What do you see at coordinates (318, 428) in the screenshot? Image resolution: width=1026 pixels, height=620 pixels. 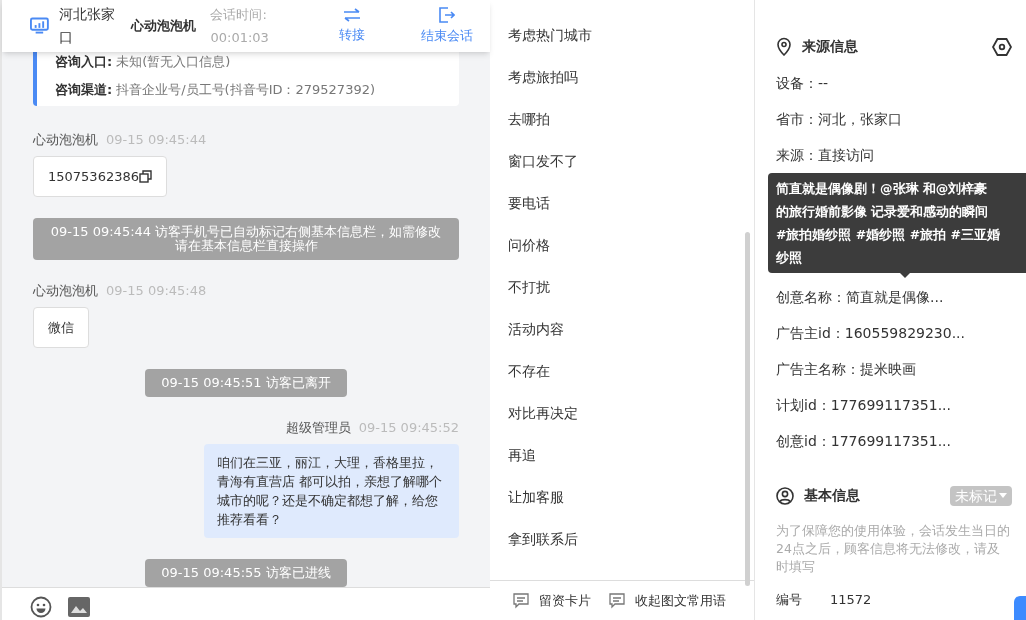 I see `sender-name: 超级管理员` at bounding box center [318, 428].